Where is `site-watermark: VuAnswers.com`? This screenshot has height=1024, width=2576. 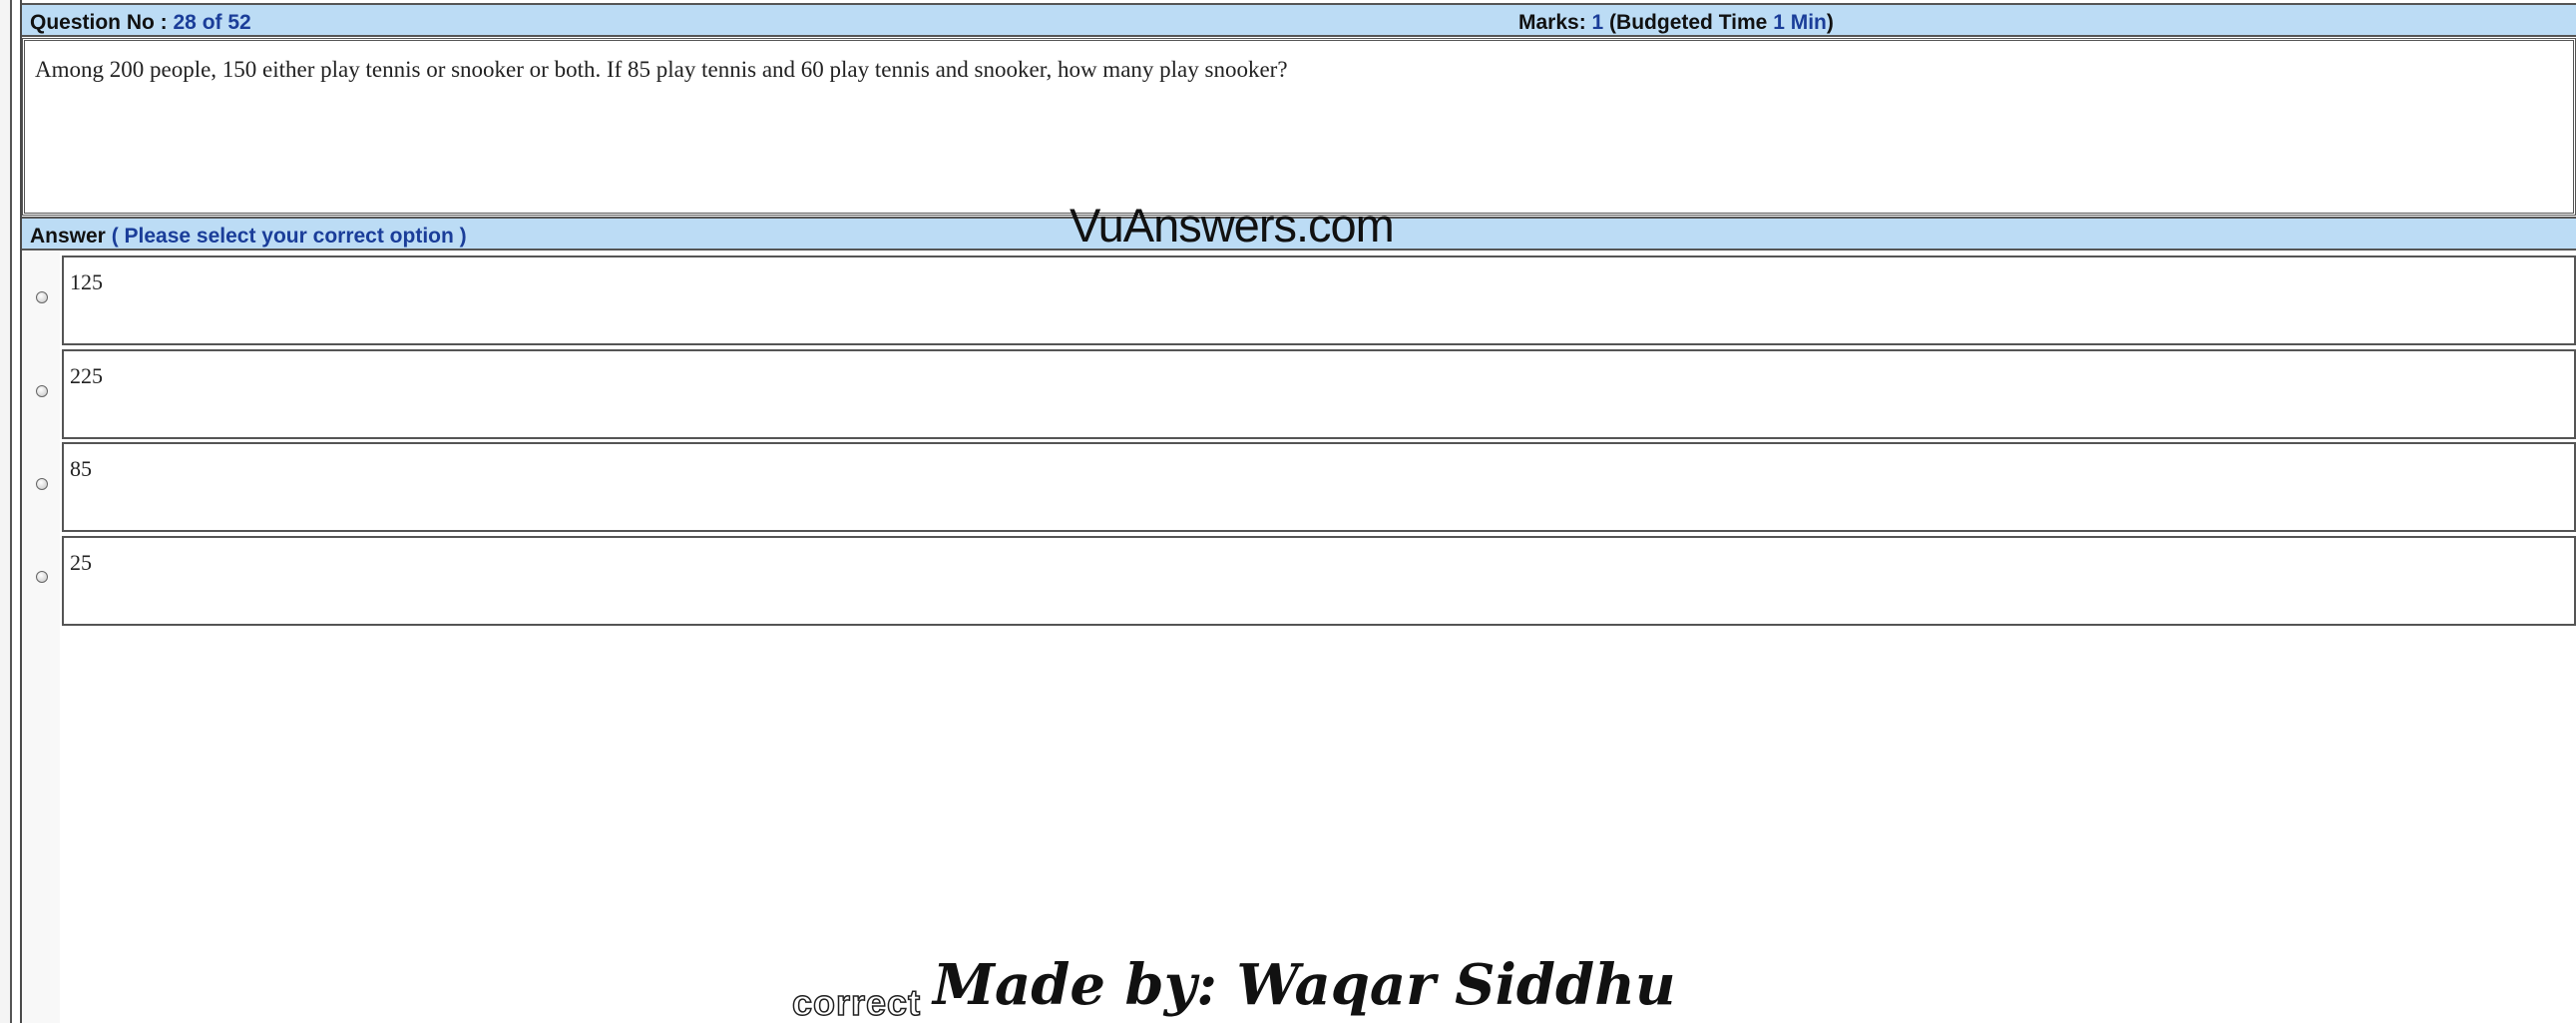
site-watermark: VuAnswers.com is located at coordinates (1232, 225).